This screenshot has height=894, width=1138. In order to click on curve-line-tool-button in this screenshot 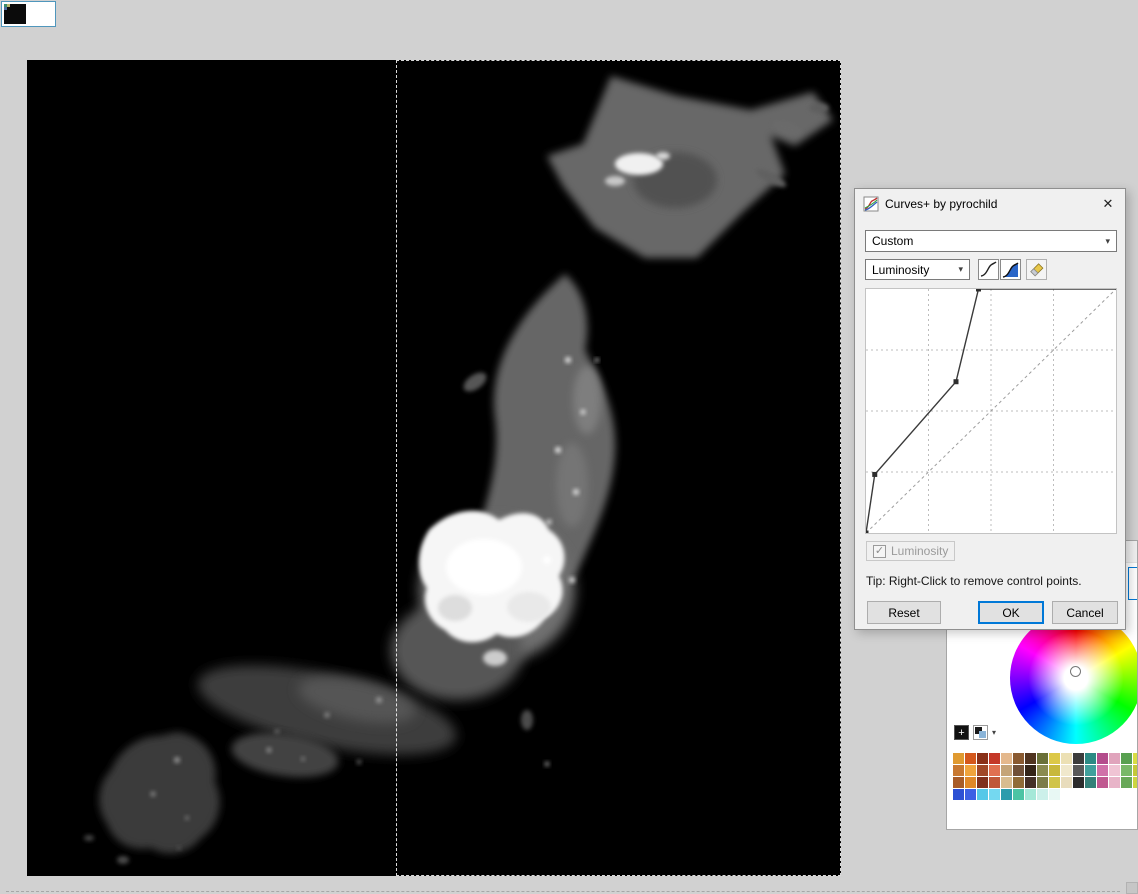, I will do `click(988, 269)`.